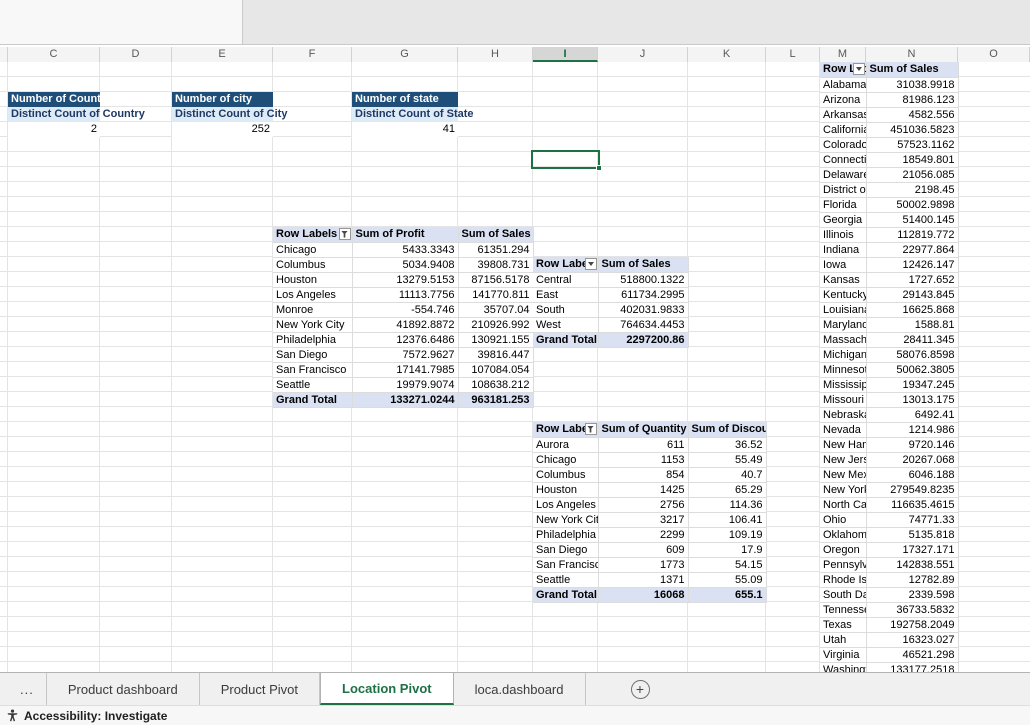  Describe the element at coordinates (496, 355) in the screenshot. I see `value-cell: 39816.447` at that location.